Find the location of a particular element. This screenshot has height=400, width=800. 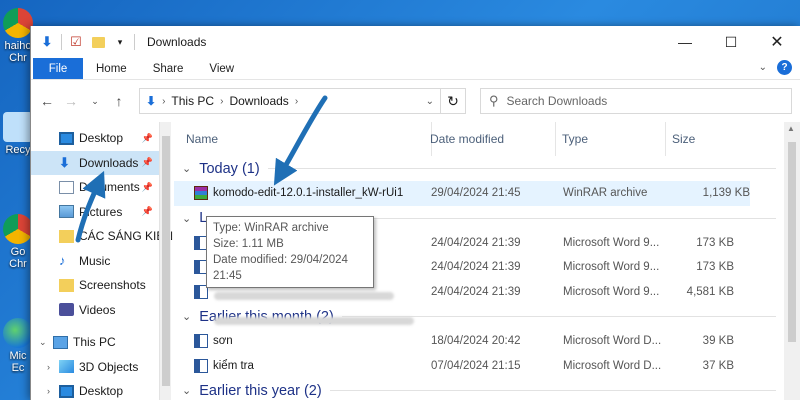

window-controls: — ☐ ✕ is located at coordinates (731, 42).